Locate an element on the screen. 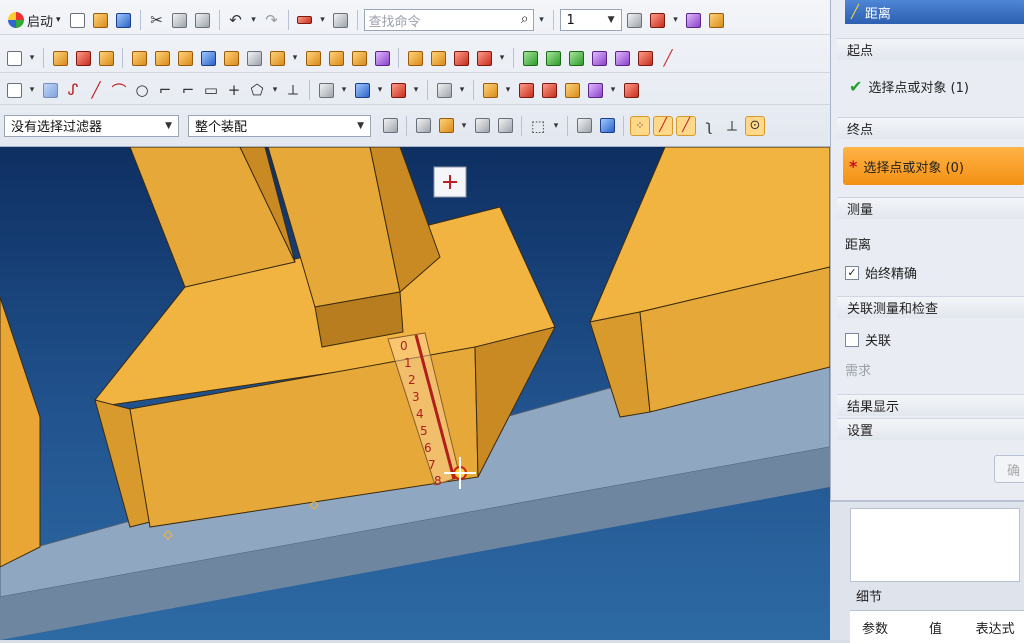 This screenshot has width=1024, height=643. view-dropdown: ▾ is located at coordinates (344, 90).